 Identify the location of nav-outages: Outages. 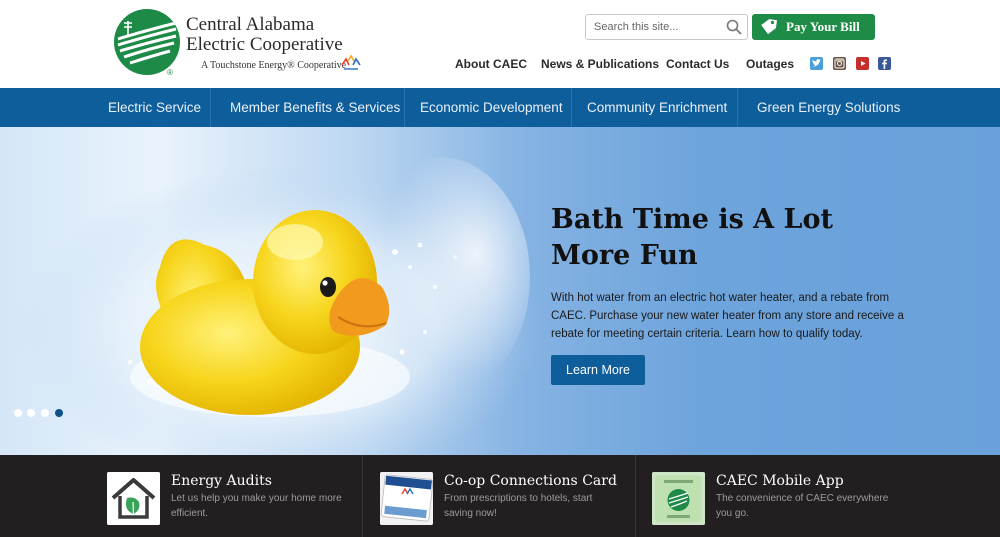
(770, 64).